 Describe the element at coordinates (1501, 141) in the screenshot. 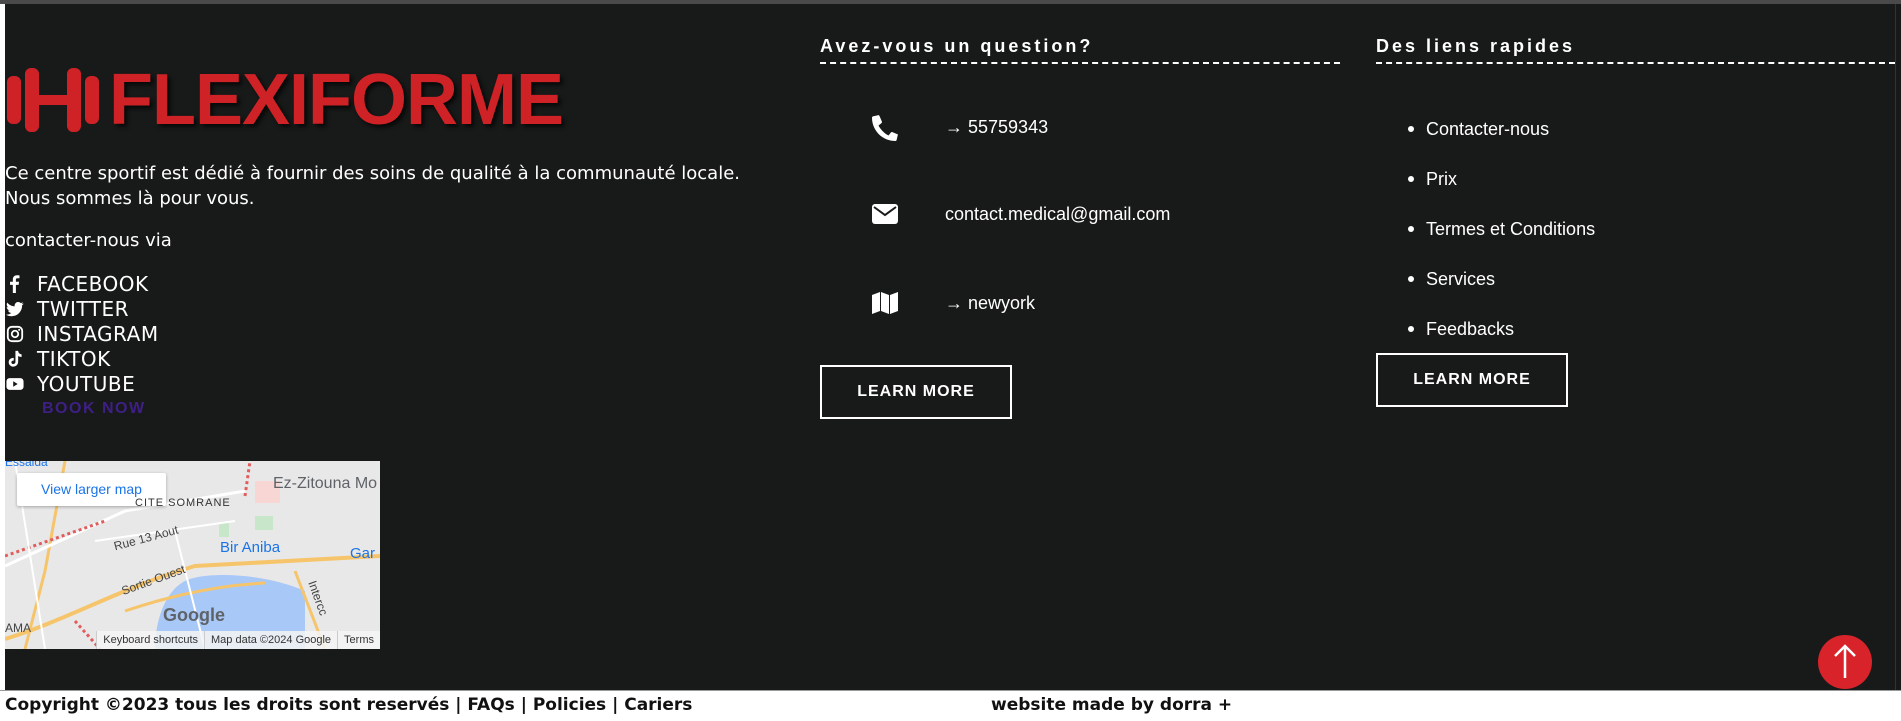

I see `quick-link-contact: Contacter-nous` at that location.